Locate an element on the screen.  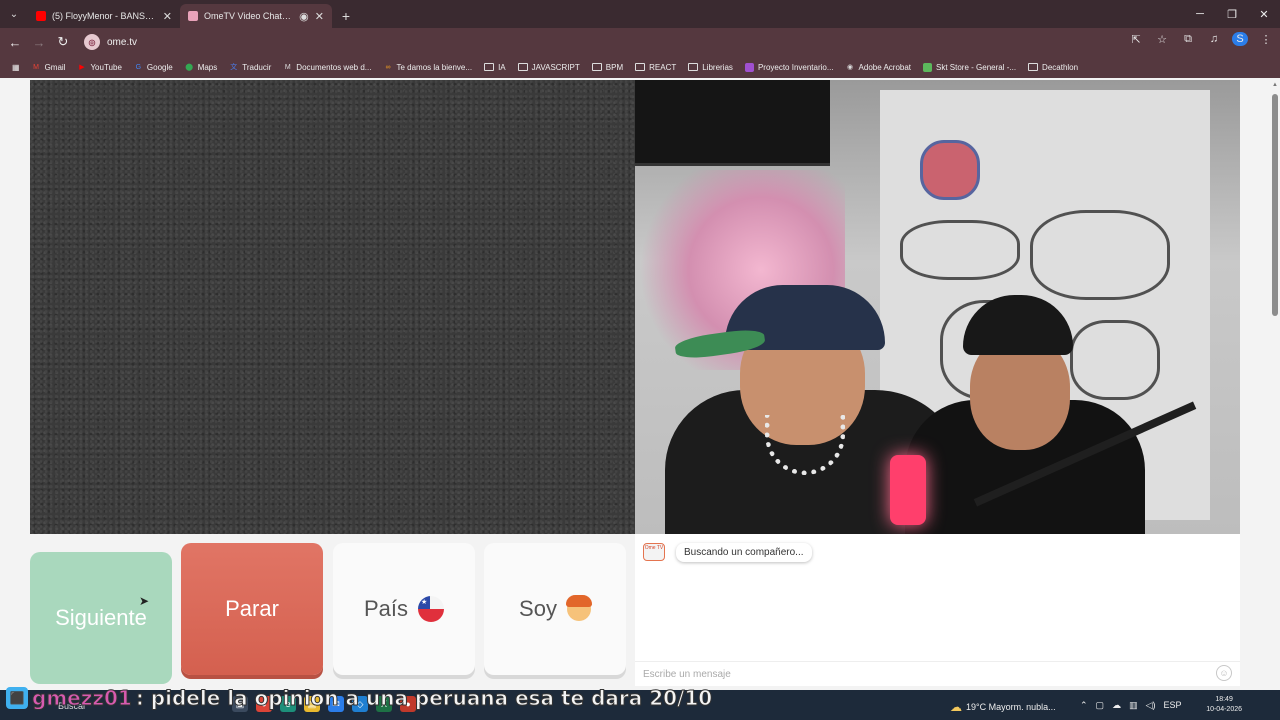
bookmark-star-icon: ☆ is located at coordinates (1162, 39).